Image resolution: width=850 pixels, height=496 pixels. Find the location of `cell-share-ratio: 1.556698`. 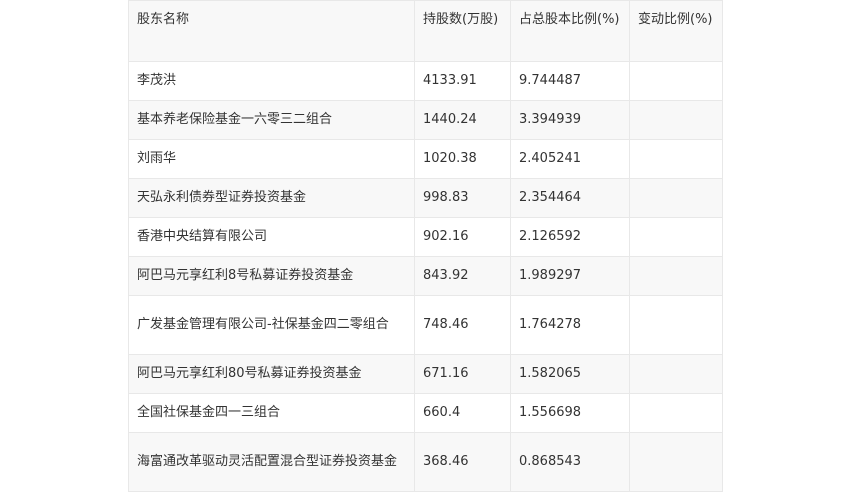

cell-share-ratio: 1.556698 is located at coordinates (570, 413).